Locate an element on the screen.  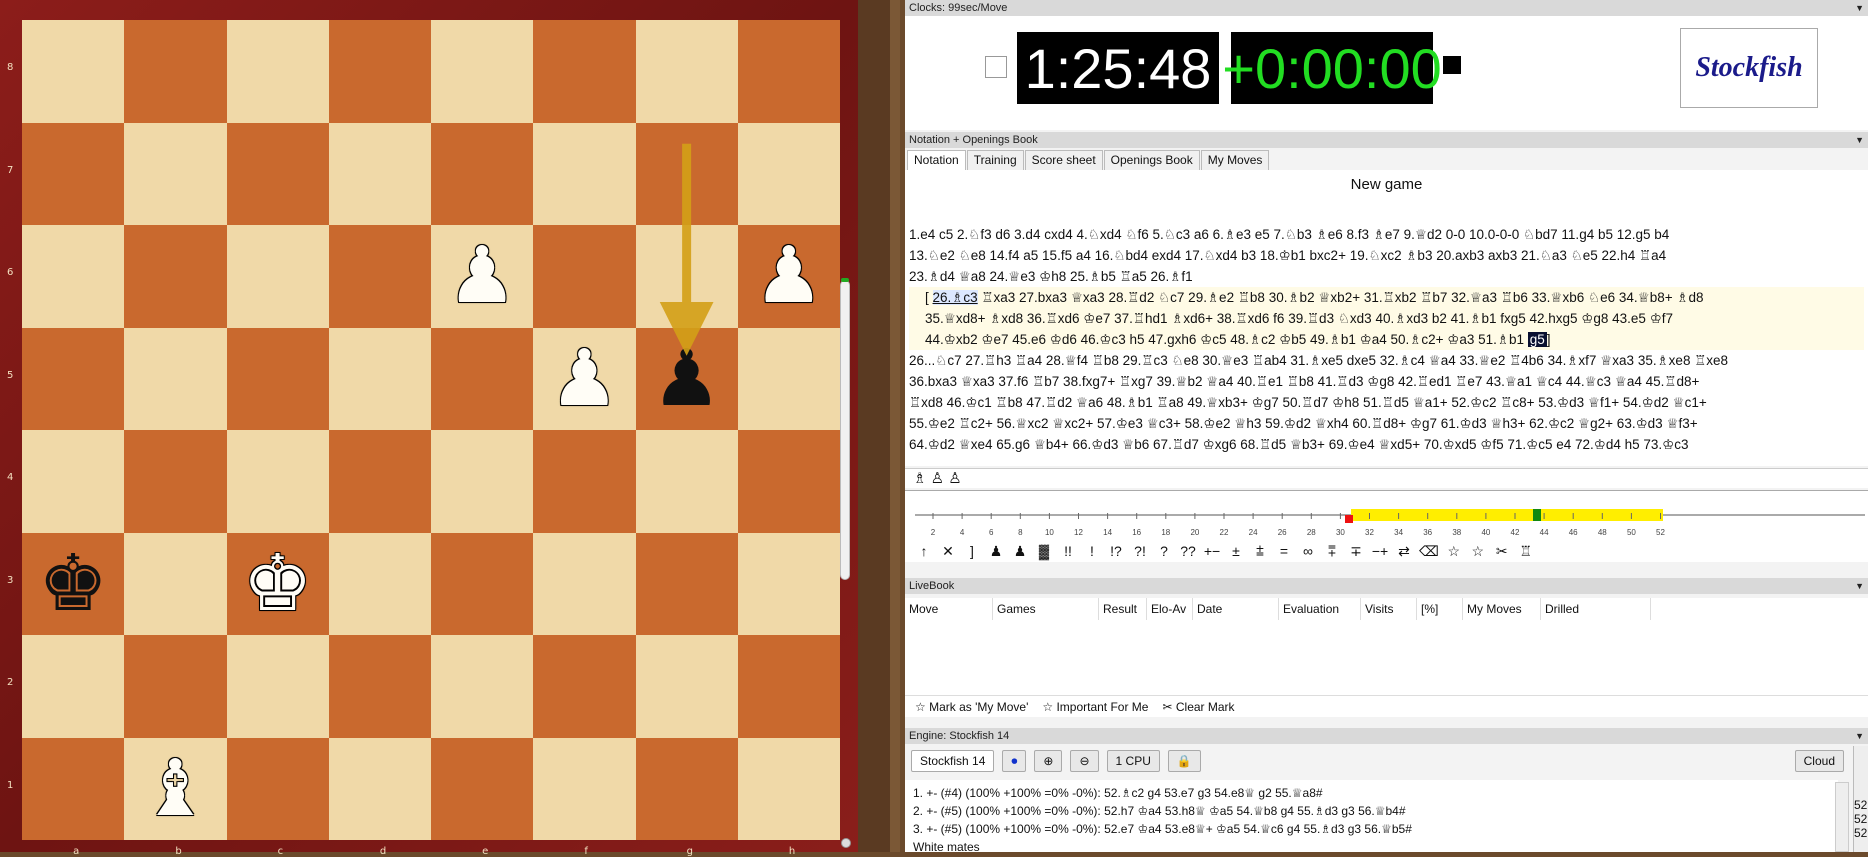
col-visits: Visits is located at coordinates (1389, 609).